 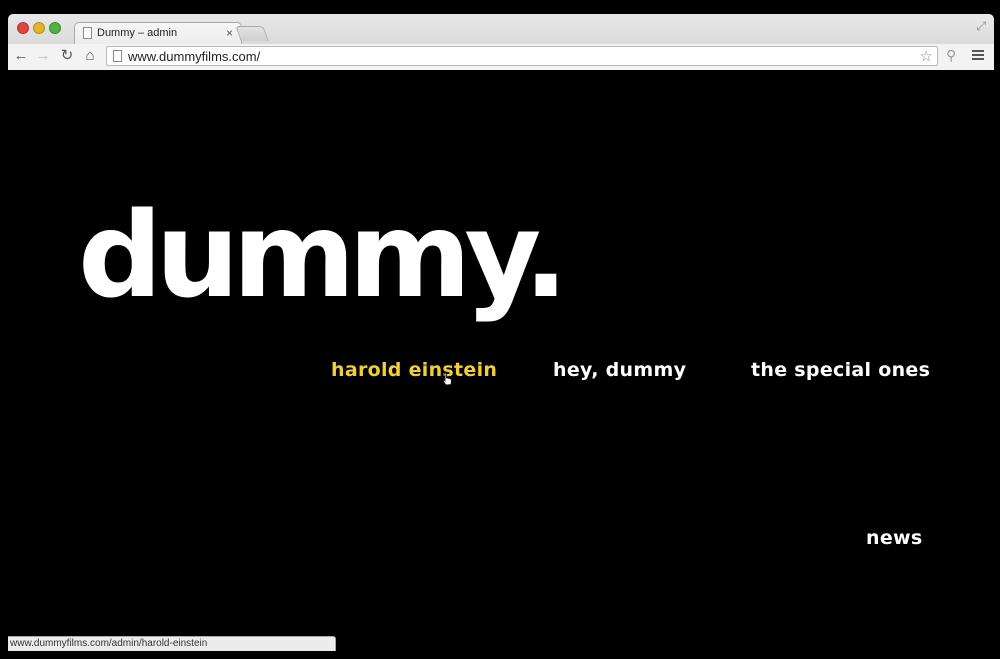 I want to click on back-icon: ←, so click(x=21, y=56).